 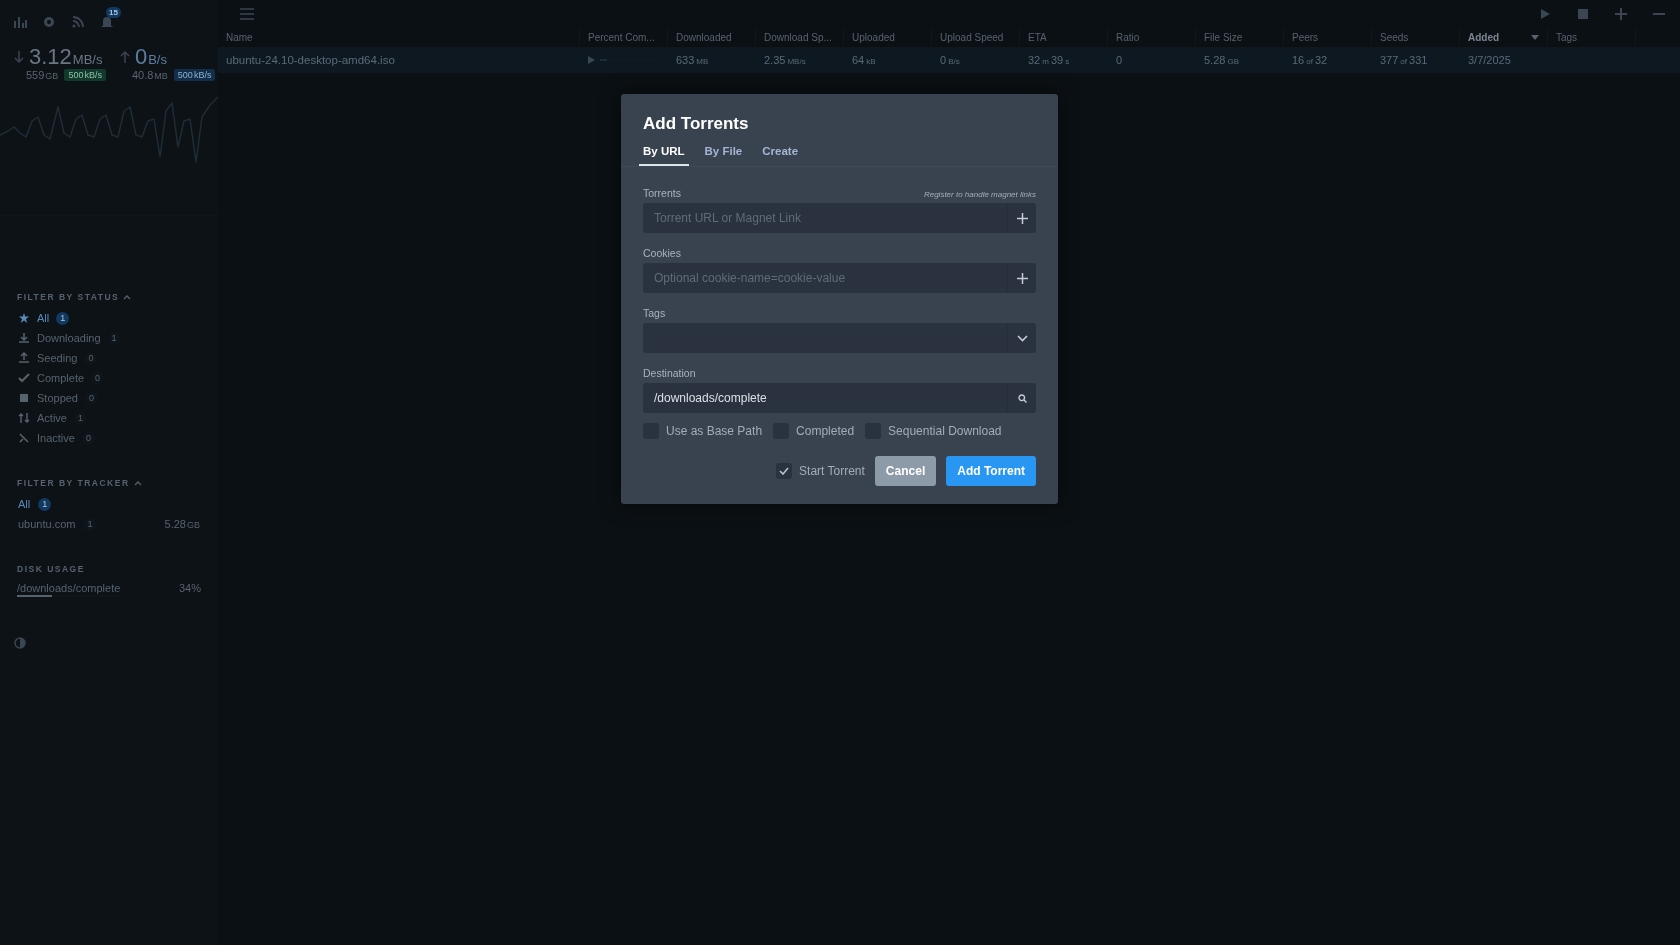 What do you see at coordinates (662, 193) in the screenshot?
I see `field-label: Torrents` at bounding box center [662, 193].